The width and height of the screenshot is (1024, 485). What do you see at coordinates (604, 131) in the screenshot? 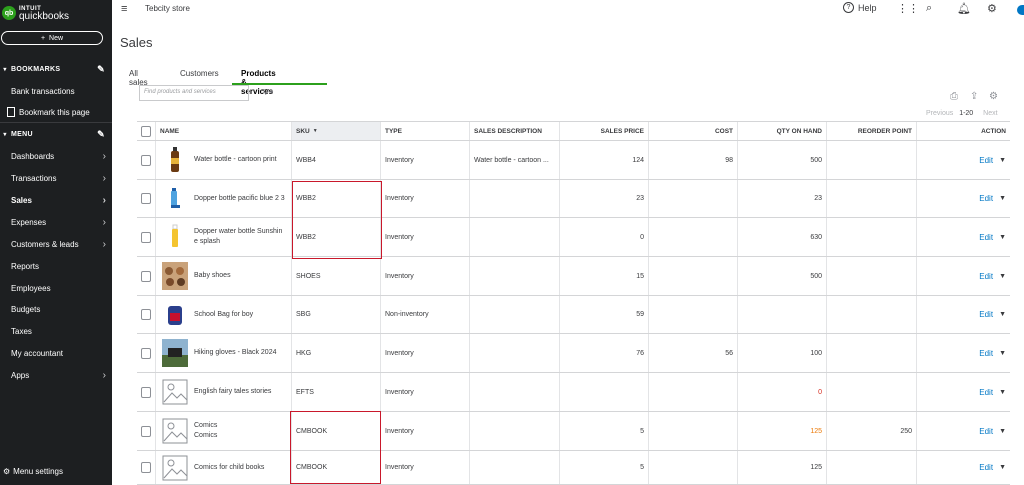
I see `col-header-sales-price: SALES PRICE` at bounding box center [604, 131].